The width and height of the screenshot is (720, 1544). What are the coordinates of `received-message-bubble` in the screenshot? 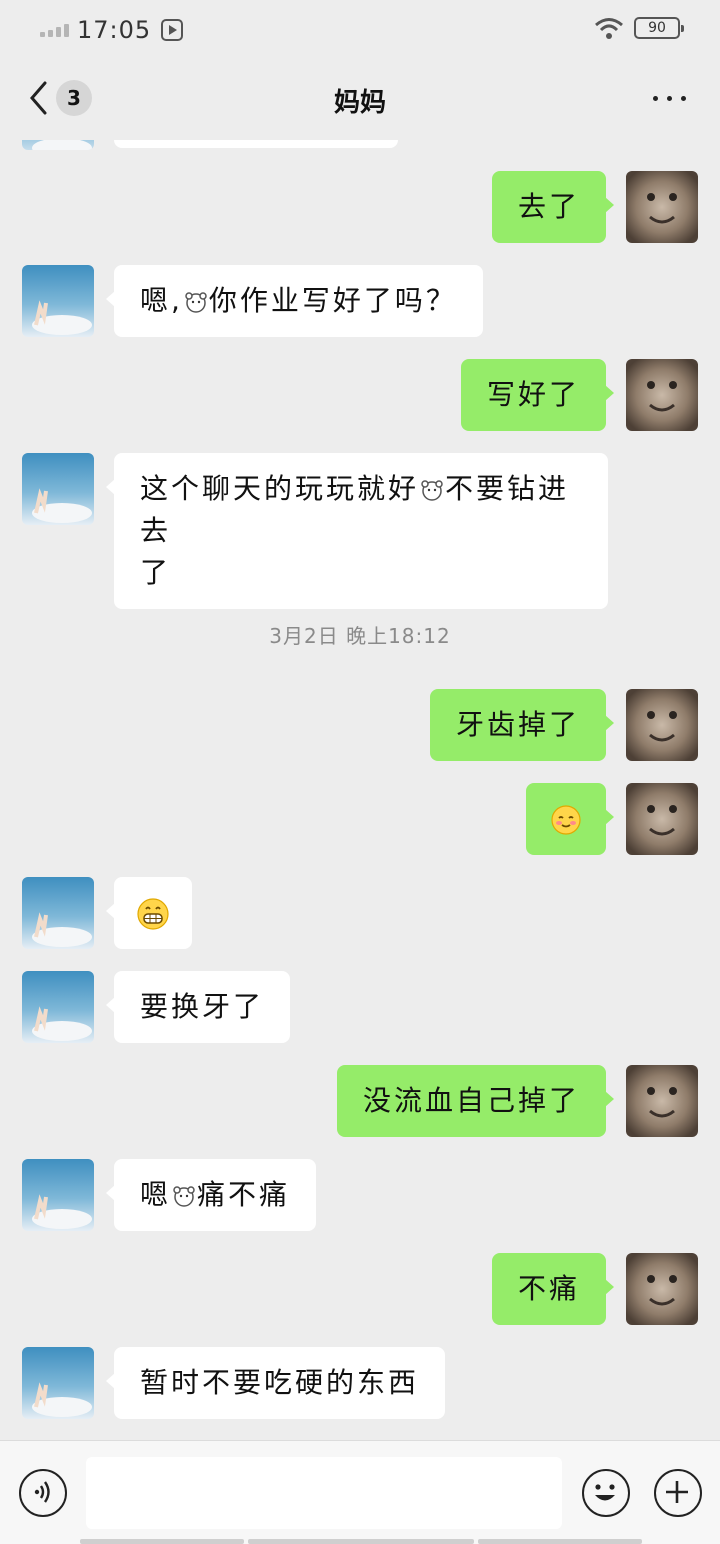 It's located at (149, 913).